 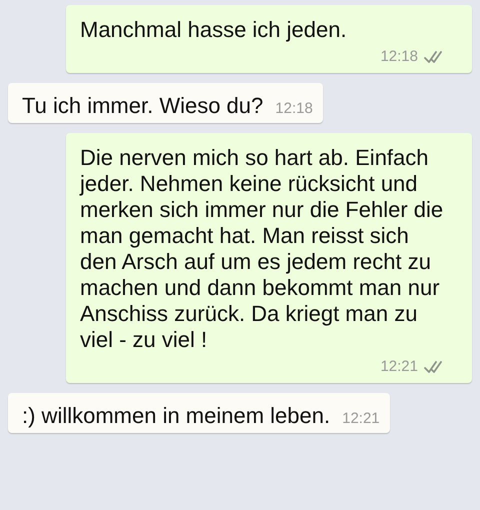 What do you see at coordinates (213, 29) in the screenshot?
I see `message-text: Manchmal hasse ich jeden.` at bounding box center [213, 29].